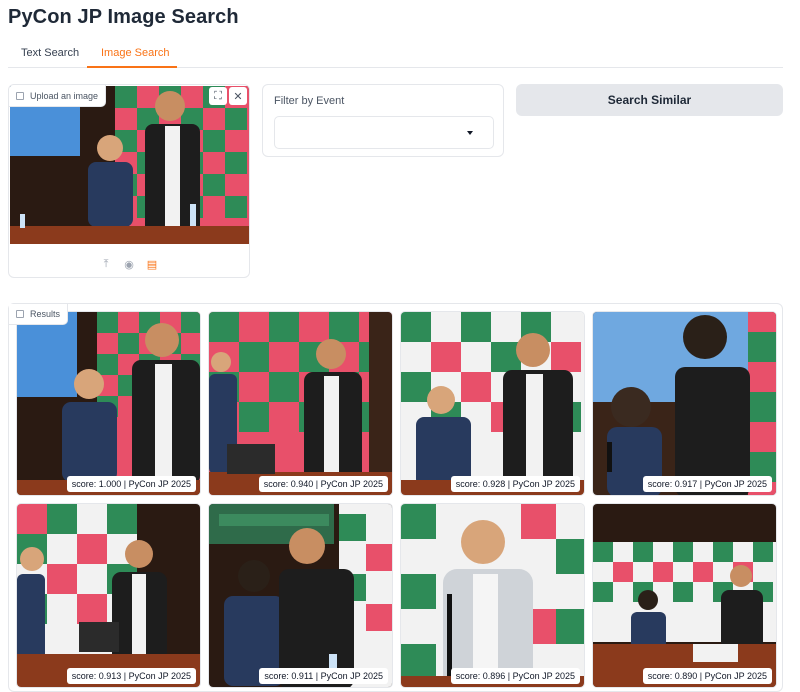 Image resolution: width=800 pixels, height=692 pixels. What do you see at coordinates (106, 264) in the screenshot?
I see `upload-icon: ⤒` at bounding box center [106, 264].